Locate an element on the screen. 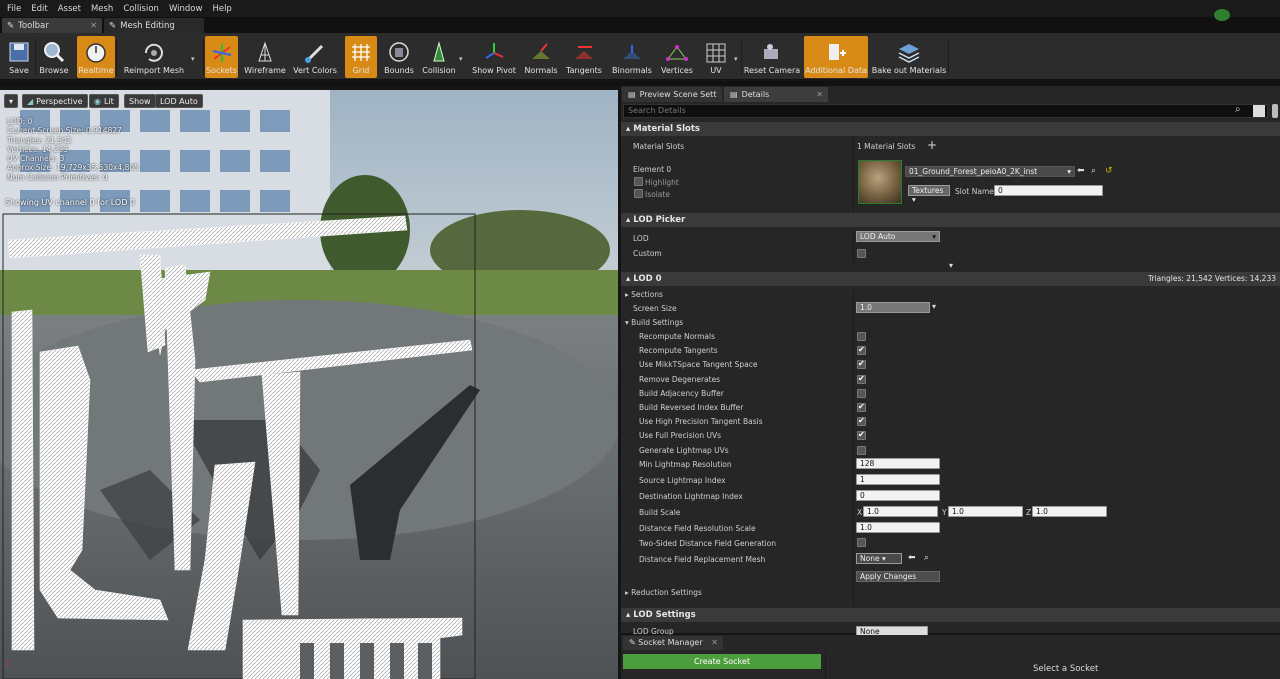  menu-file: File is located at coordinates (14, 9).